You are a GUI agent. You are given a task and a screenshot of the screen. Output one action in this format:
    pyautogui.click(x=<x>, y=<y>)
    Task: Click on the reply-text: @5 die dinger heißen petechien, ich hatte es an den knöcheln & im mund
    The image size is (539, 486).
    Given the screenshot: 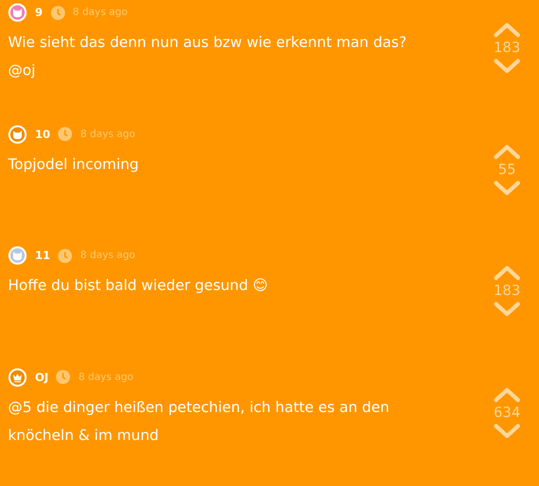 What is the action you would take?
    pyautogui.click(x=199, y=422)
    